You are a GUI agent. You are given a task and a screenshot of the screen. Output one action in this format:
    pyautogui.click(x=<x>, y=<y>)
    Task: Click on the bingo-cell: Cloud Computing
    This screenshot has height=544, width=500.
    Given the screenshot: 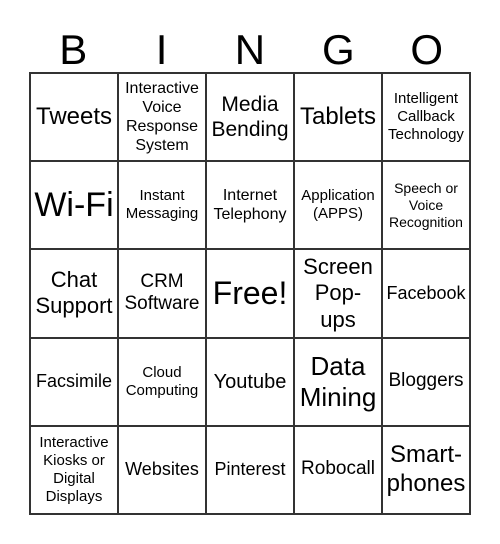 What is the action you would take?
    pyautogui.click(x=162, y=381)
    